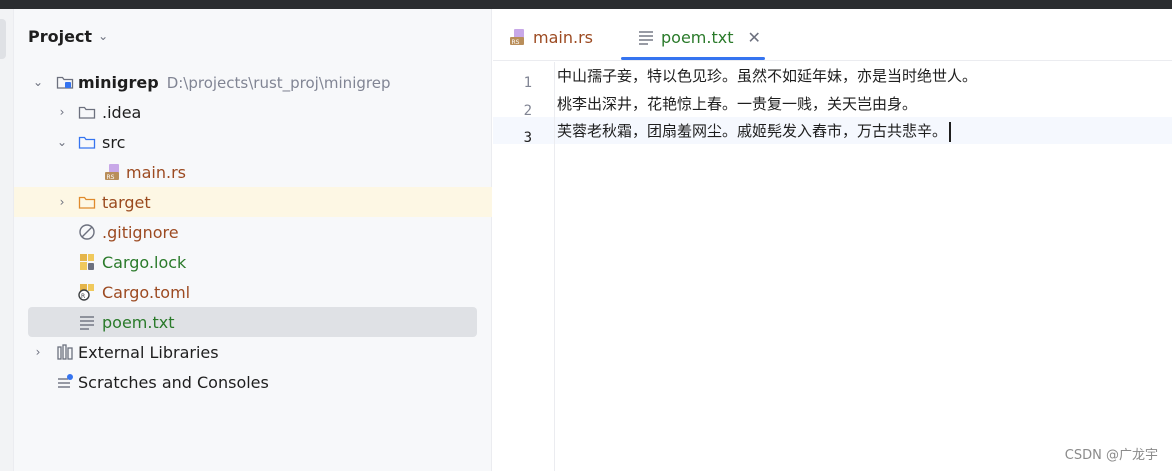  I want to click on ignore-file-icon, so click(87, 232).